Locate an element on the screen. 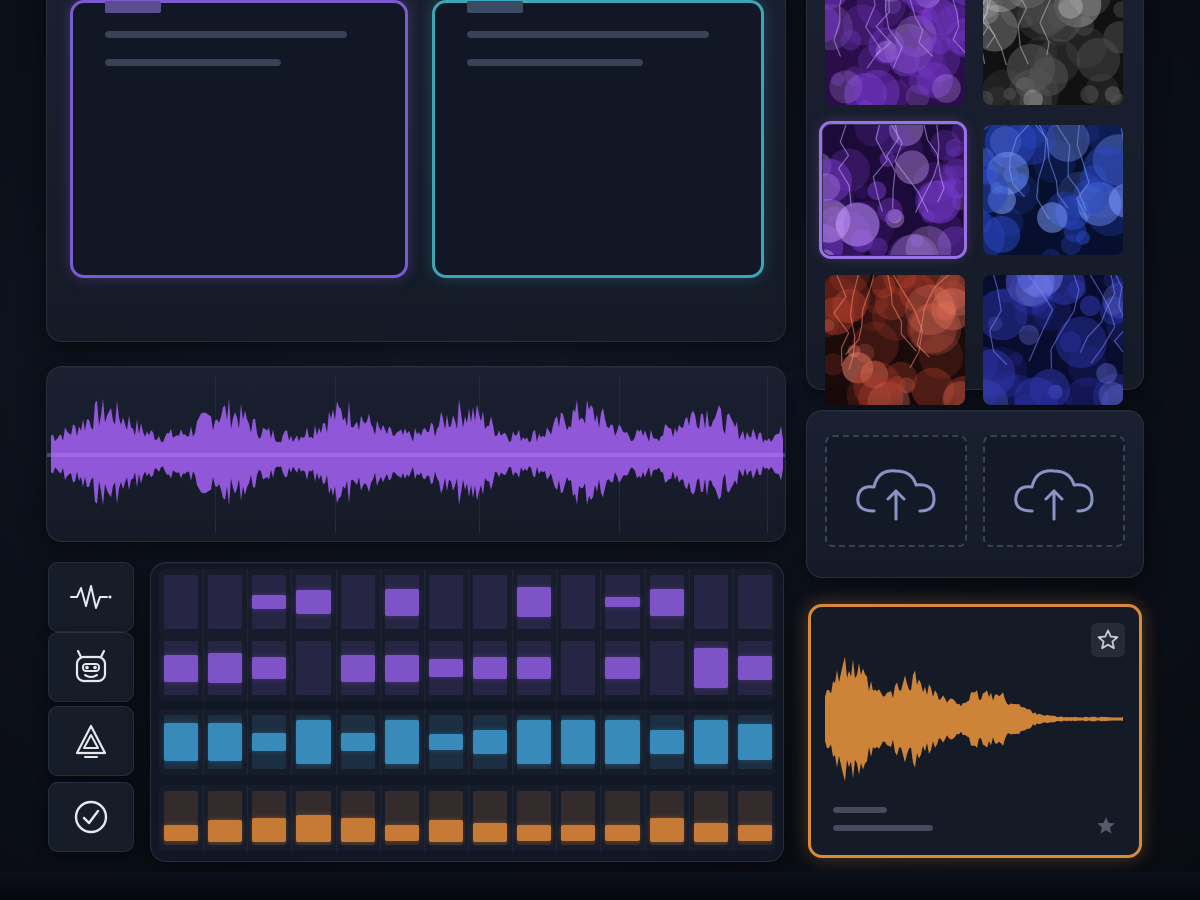 The width and height of the screenshot is (1200, 900). audio-clip-card is located at coordinates (975, 731).